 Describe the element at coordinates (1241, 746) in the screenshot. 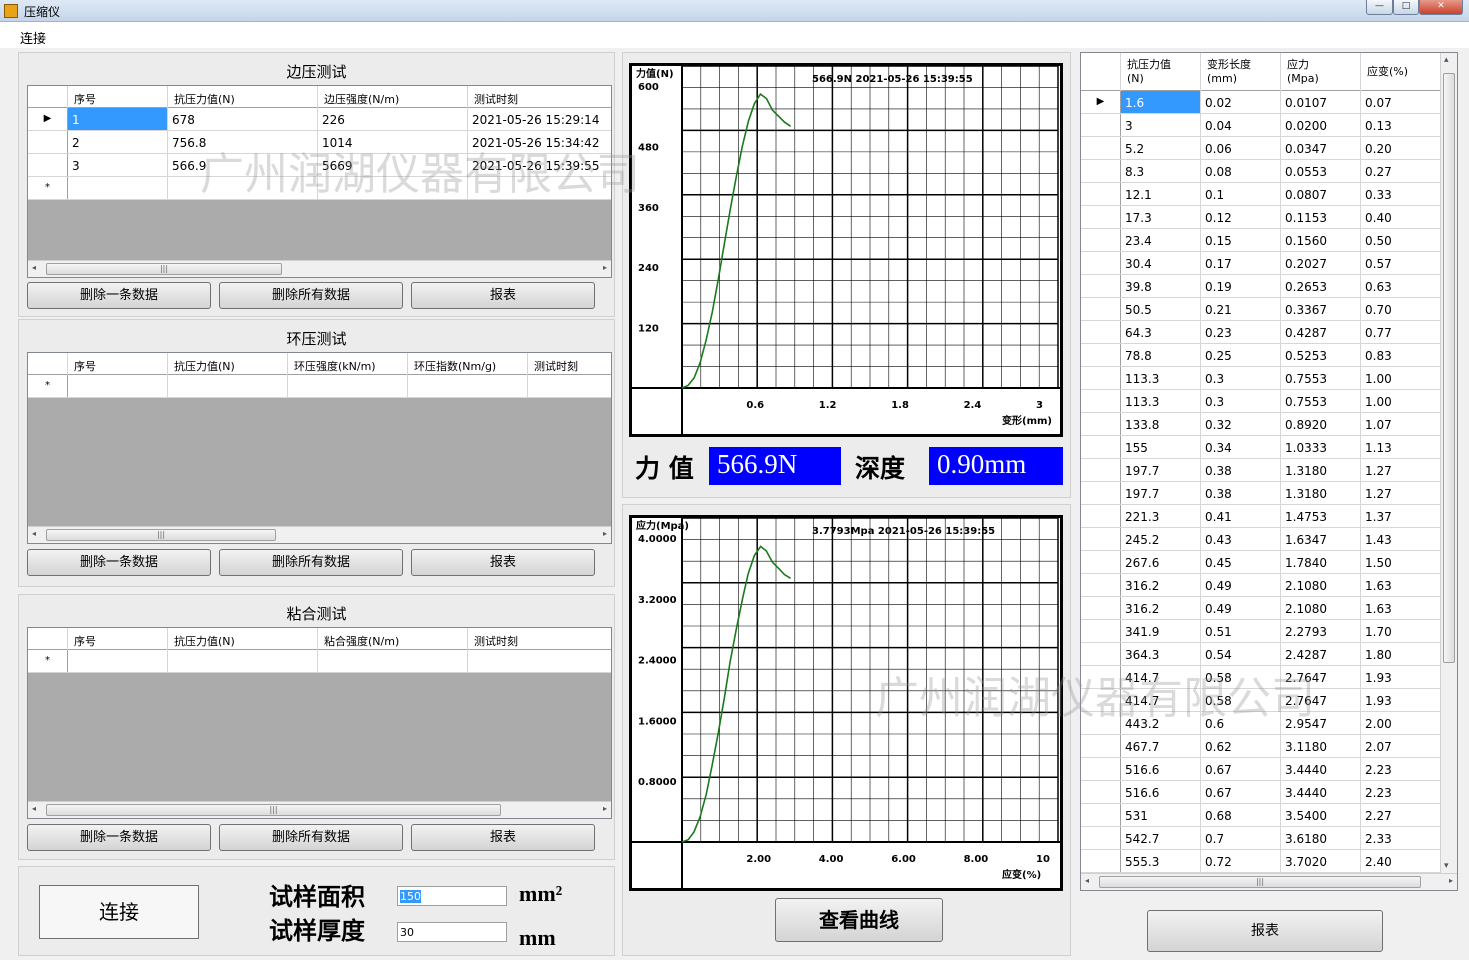

I see `cell-deformation: 0.62` at that location.